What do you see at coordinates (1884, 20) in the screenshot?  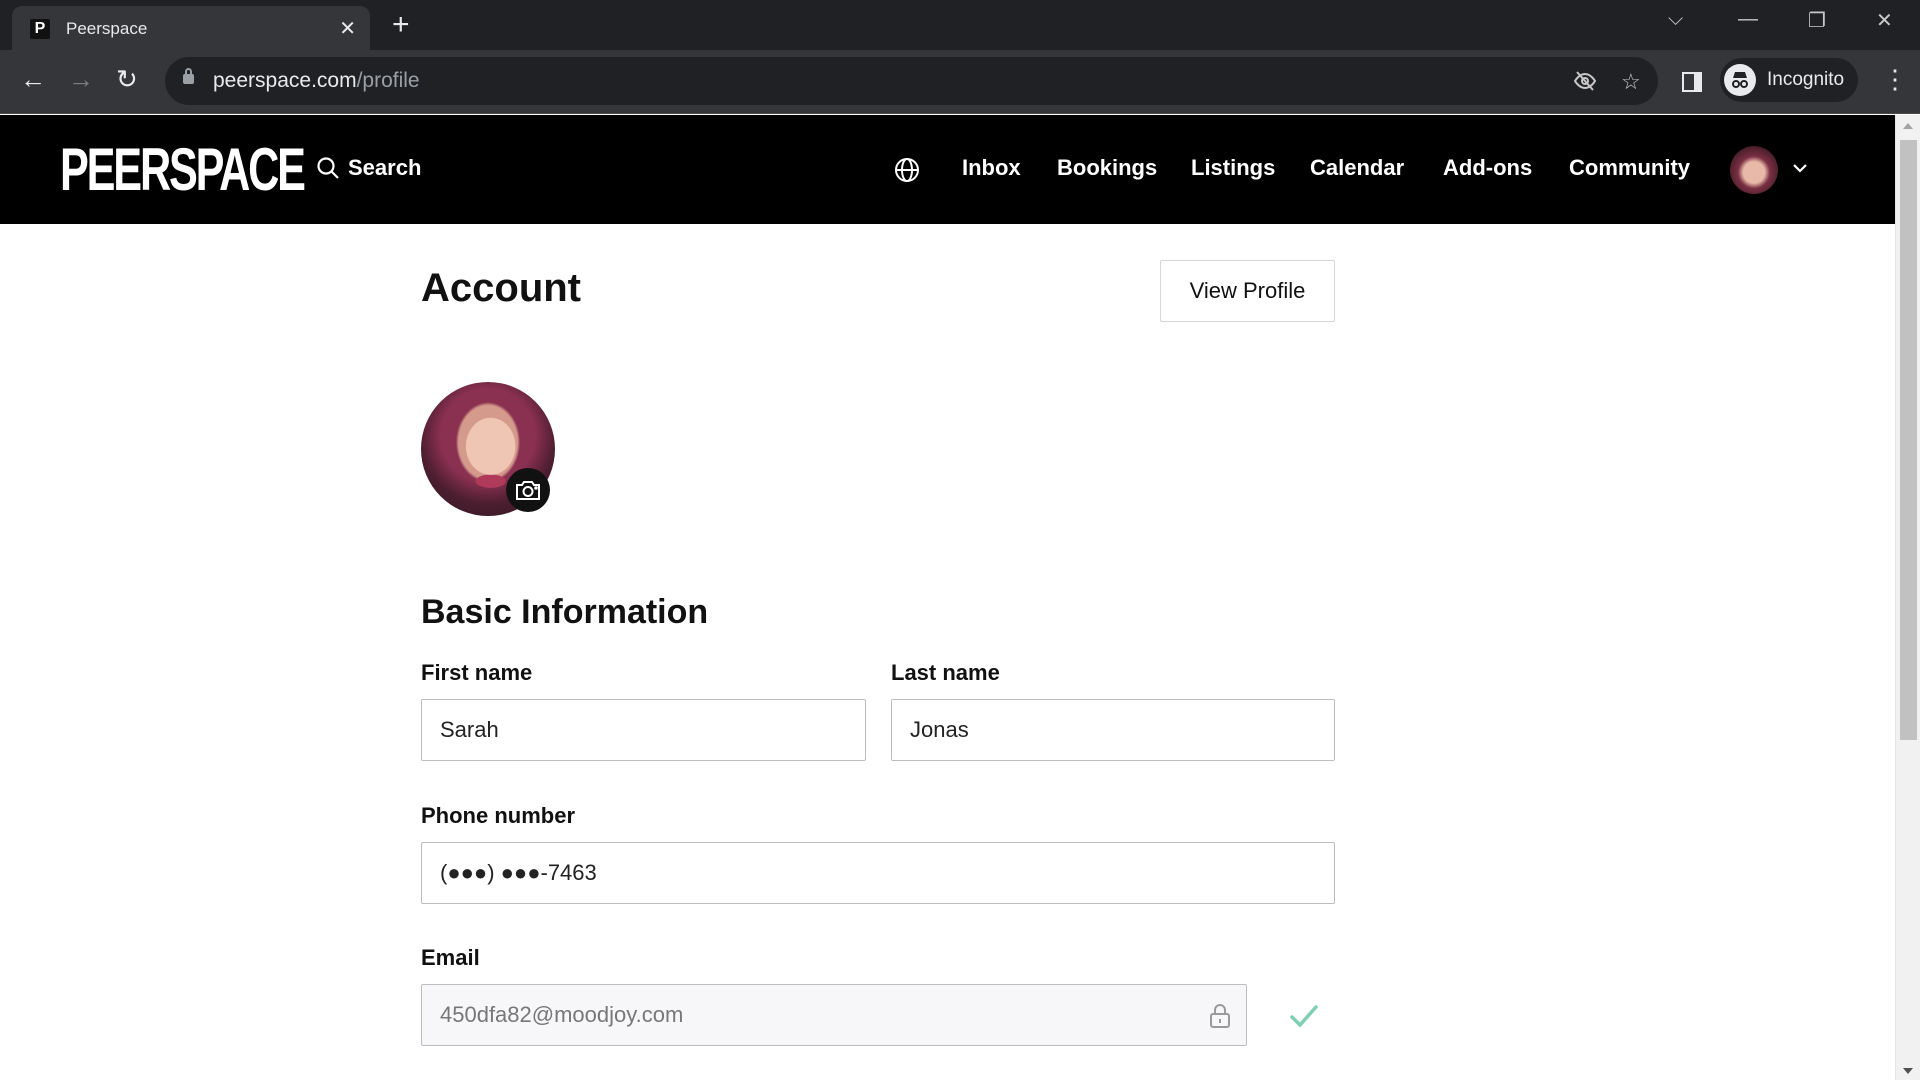 I see `close-window-icon: ✕` at bounding box center [1884, 20].